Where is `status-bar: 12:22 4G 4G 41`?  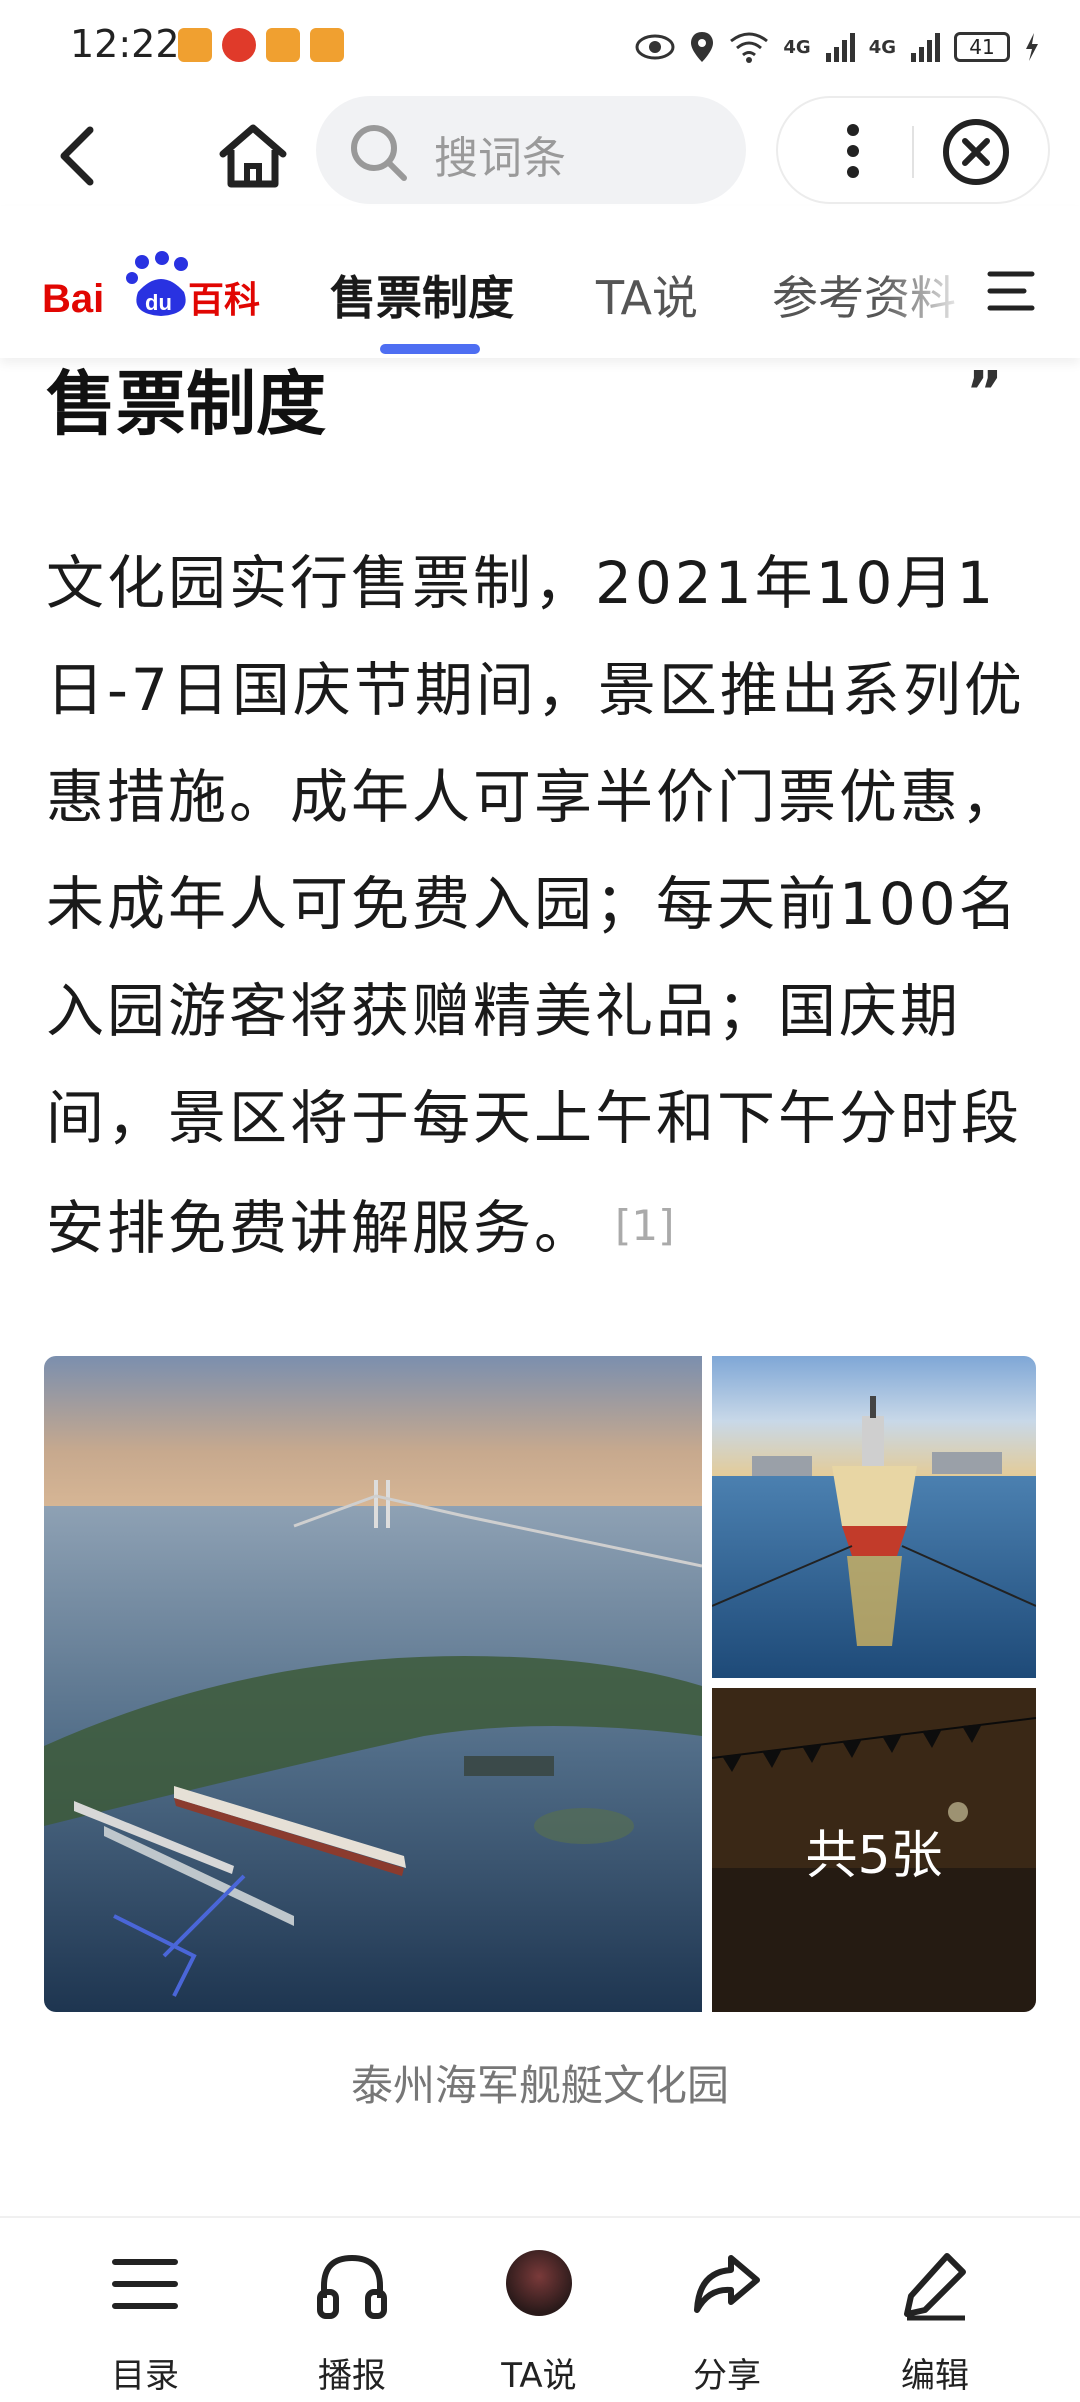 status-bar: 12:22 4G 4G 41 is located at coordinates (540, 48).